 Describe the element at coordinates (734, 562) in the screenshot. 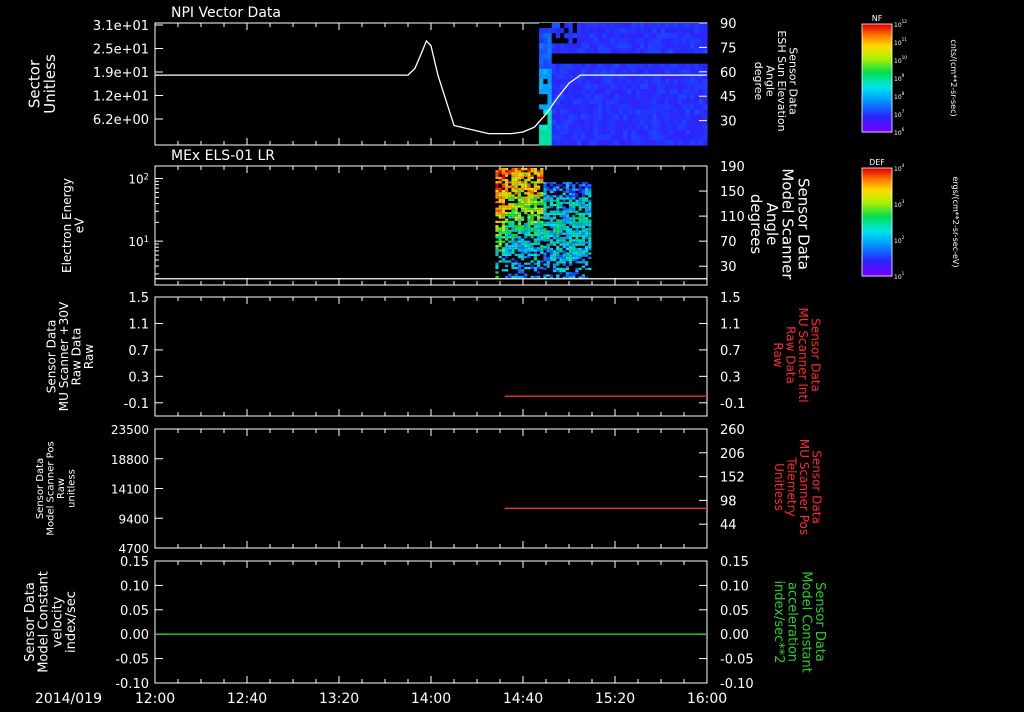

I see `y-right-tick-label: 0.15` at that location.